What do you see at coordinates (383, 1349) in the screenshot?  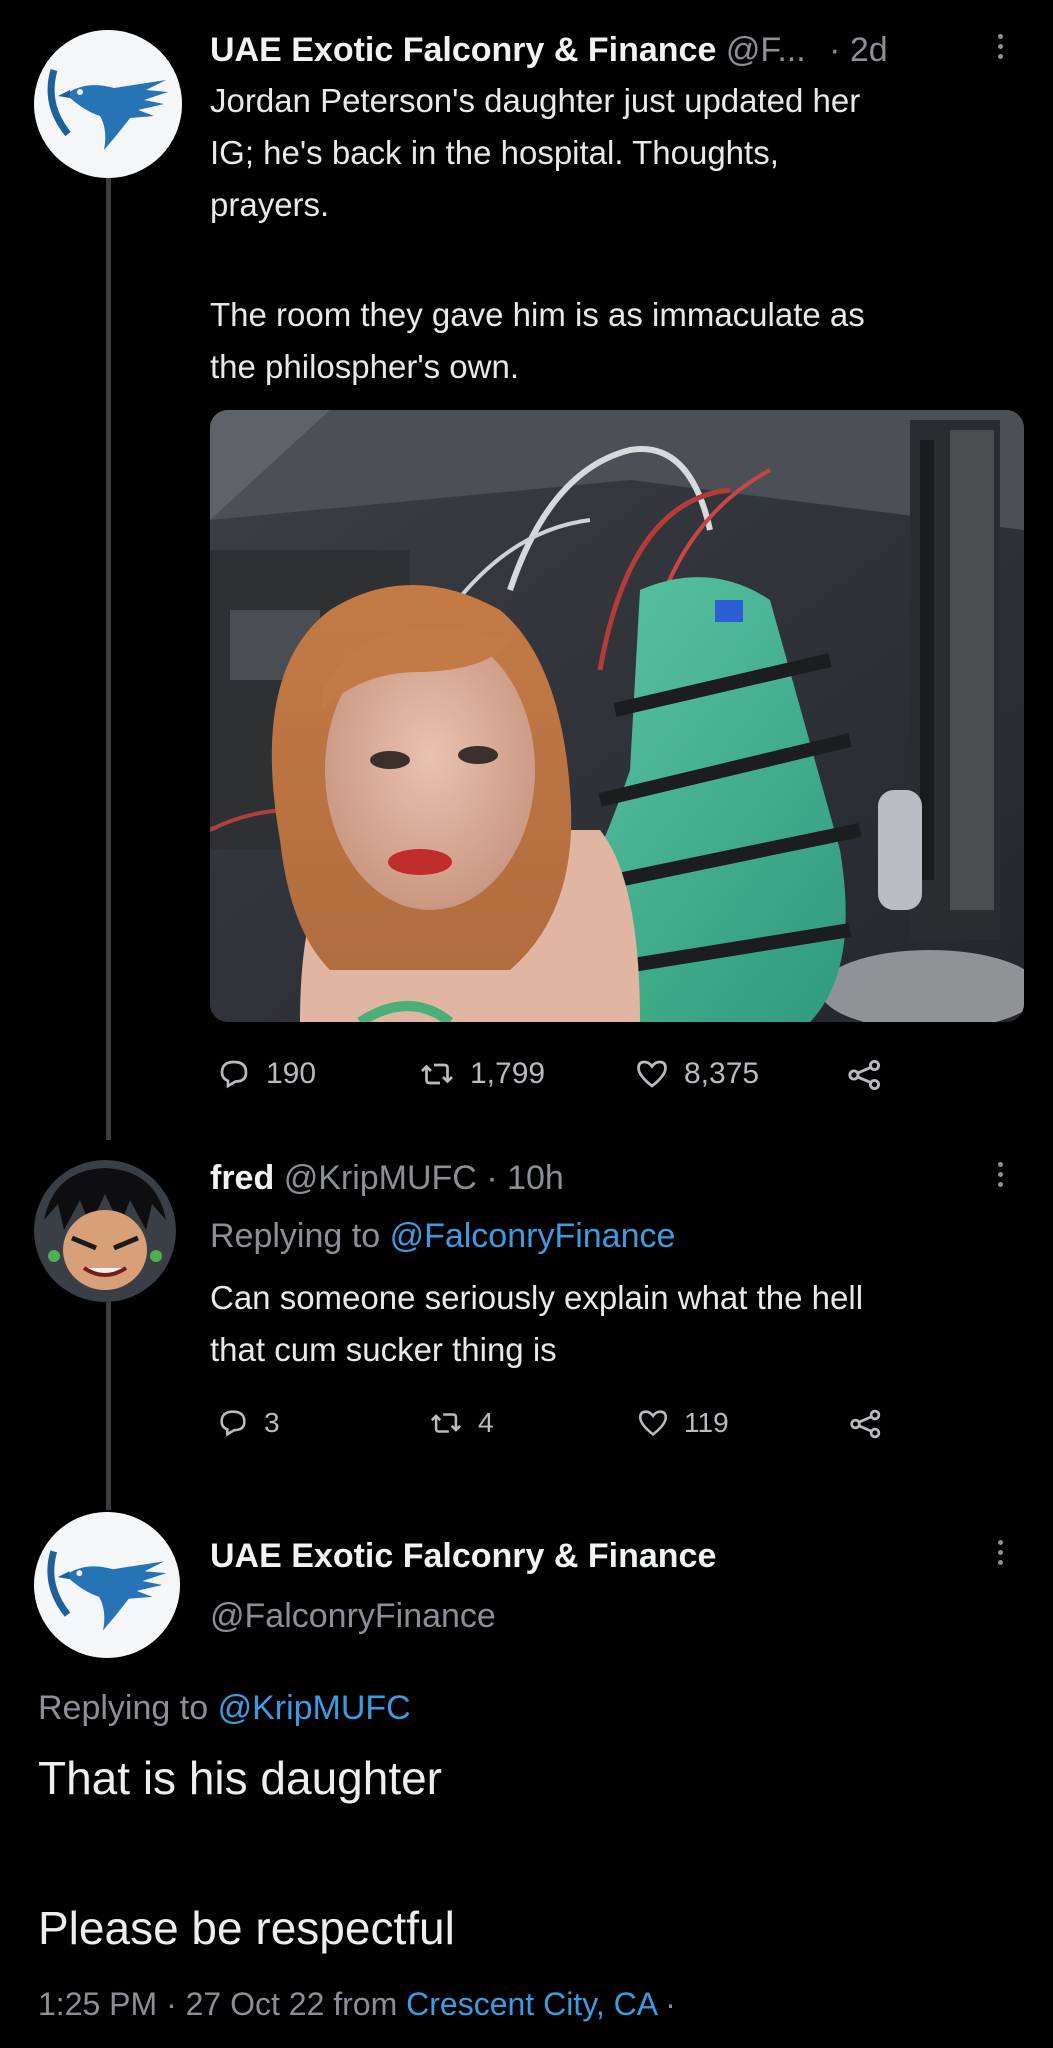 I see `tweet-text-line: that cum sucker thing is` at bounding box center [383, 1349].